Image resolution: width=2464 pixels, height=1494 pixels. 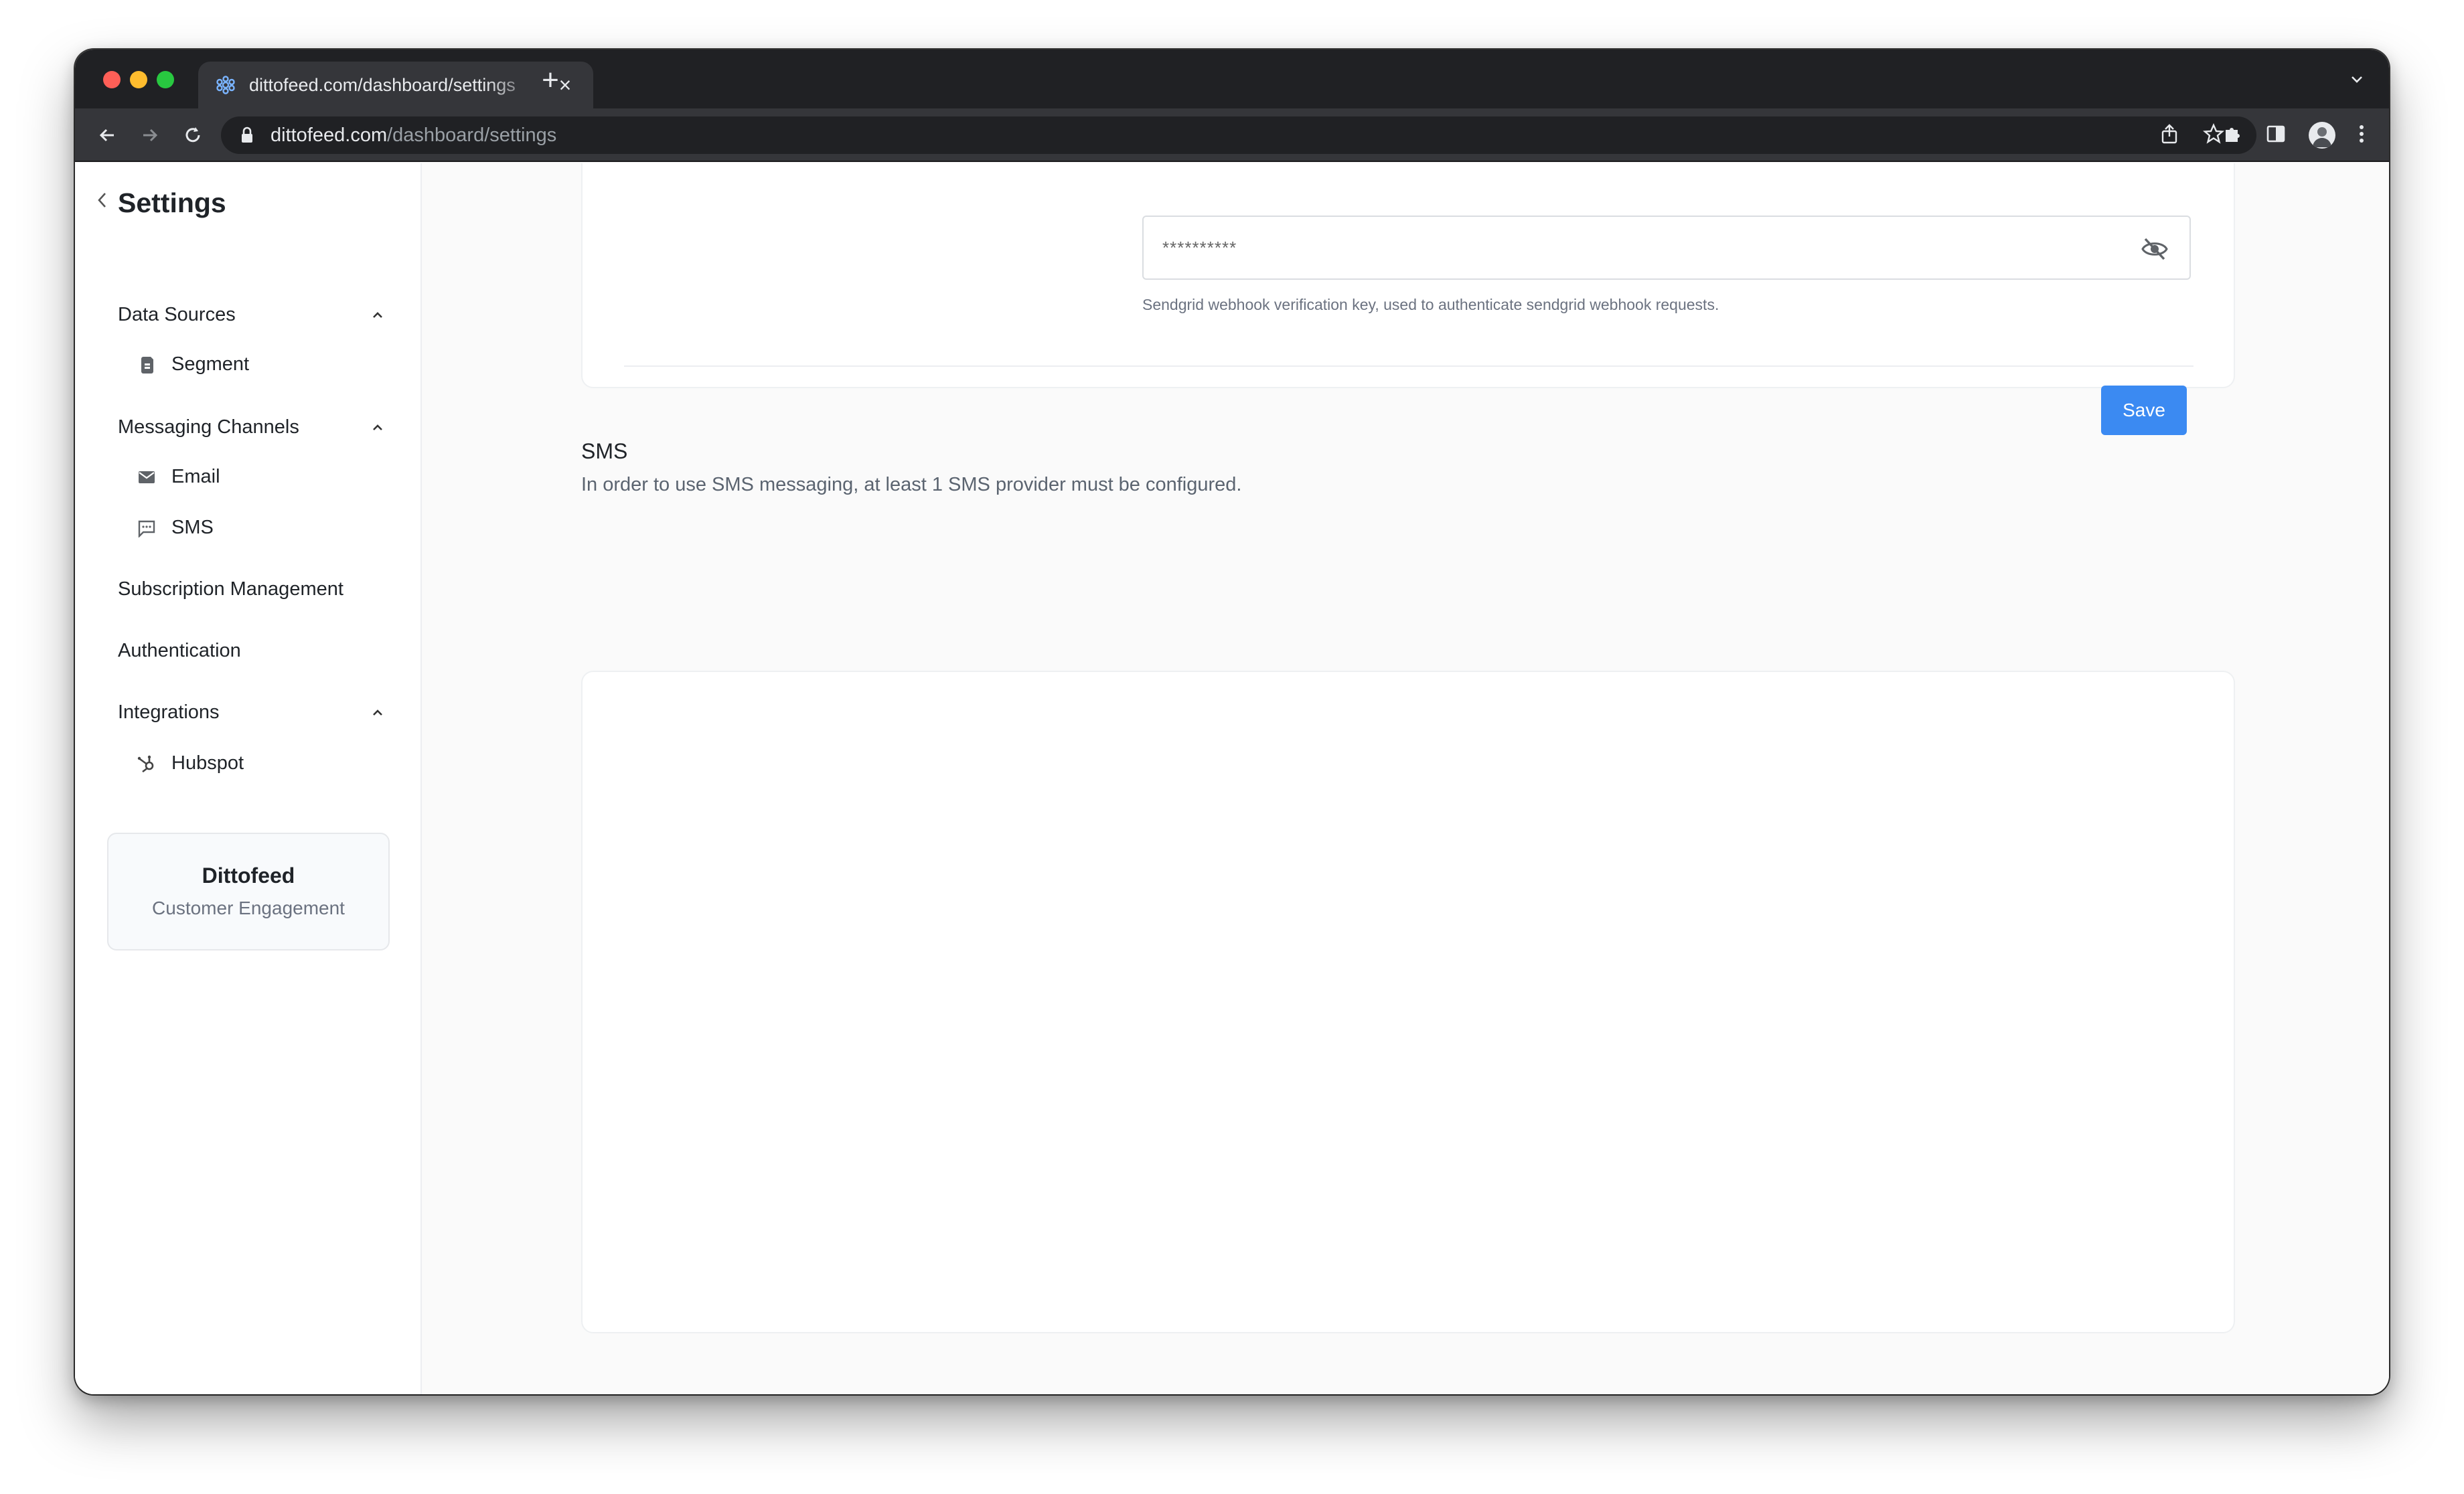 What do you see at coordinates (179, 650) in the screenshot?
I see `sidebar-section-label: Authentication` at bounding box center [179, 650].